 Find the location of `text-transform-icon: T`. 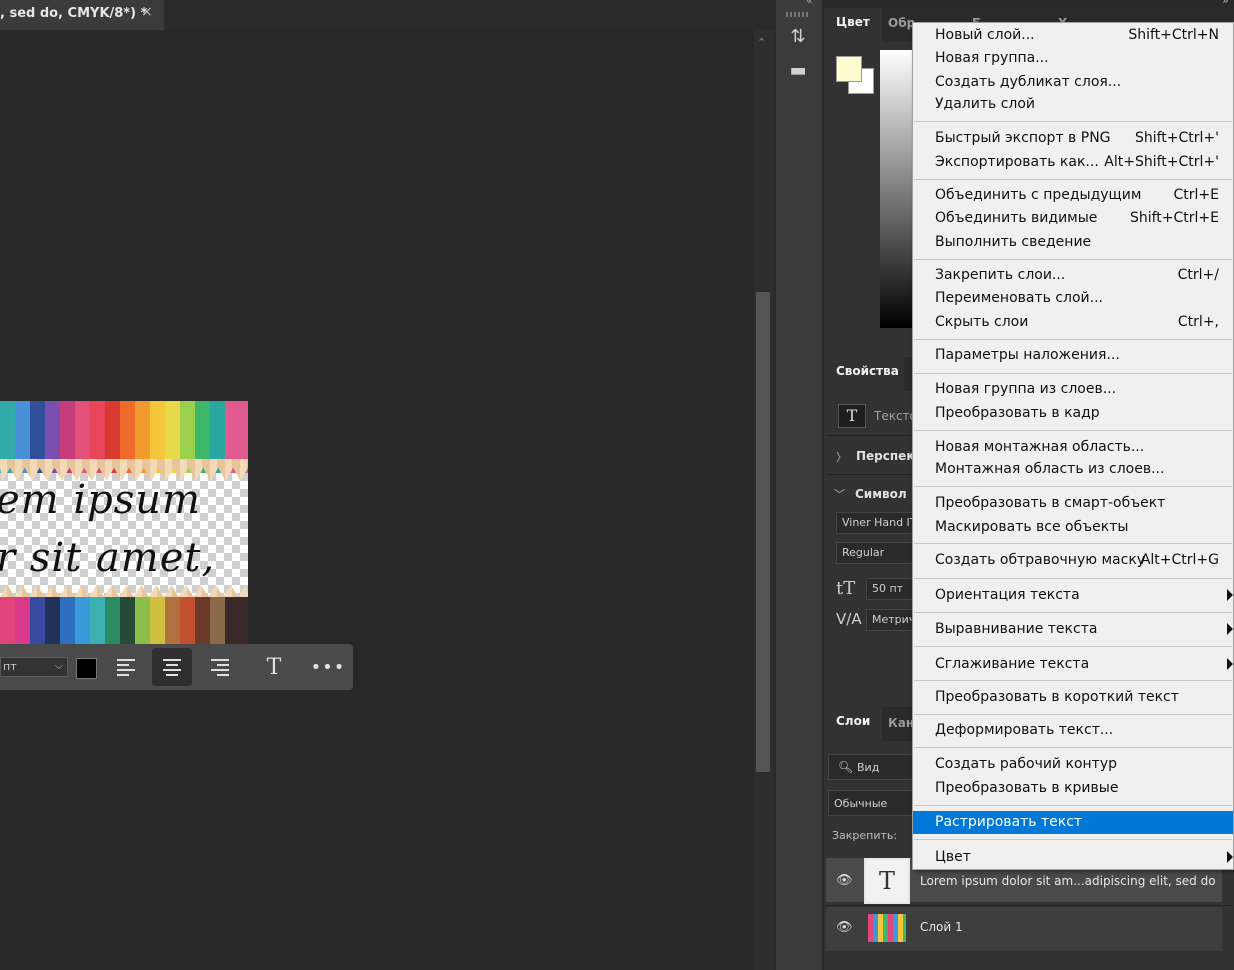

text-transform-icon: T is located at coordinates (274, 667).